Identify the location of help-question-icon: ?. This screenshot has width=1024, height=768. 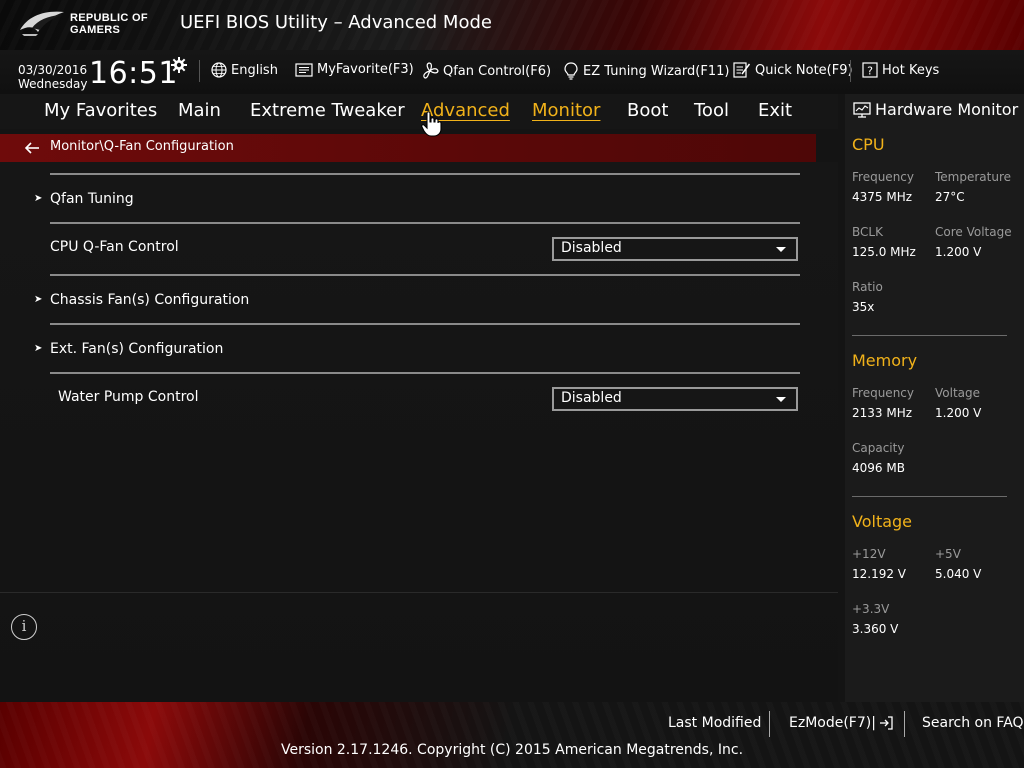
(870, 70).